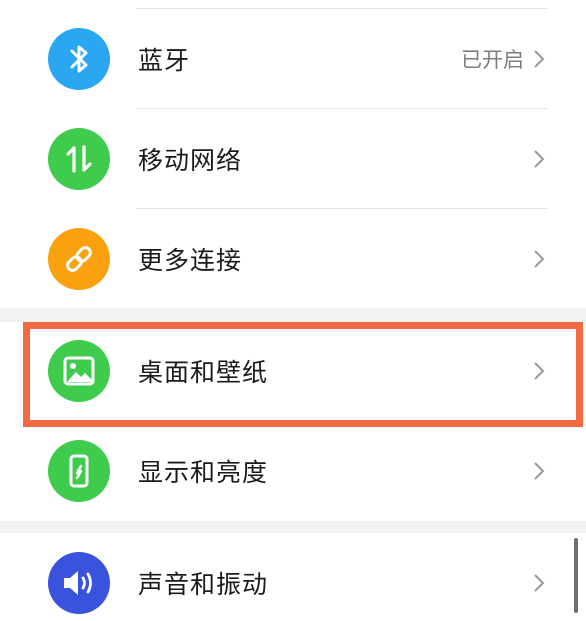  I want to click on speaker-icon, so click(79, 583).